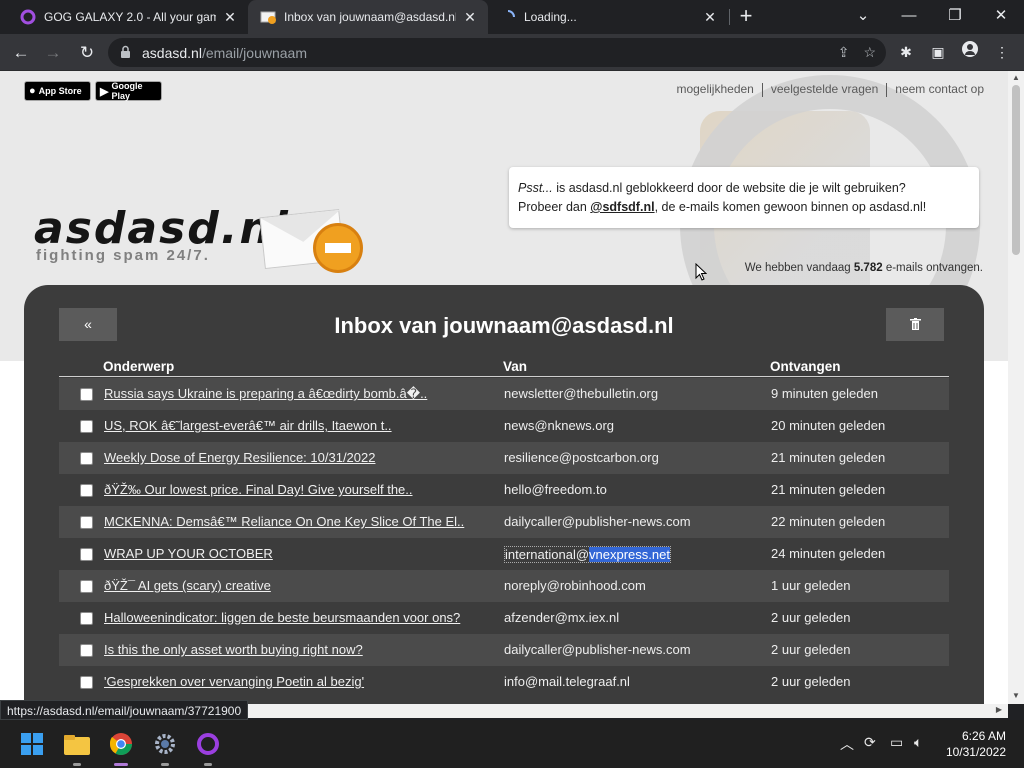 The image size is (1024, 768). Describe the element at coordinates (254, 52) in the screenshot. I see `url-path: /email/jouwnaam` at that location.